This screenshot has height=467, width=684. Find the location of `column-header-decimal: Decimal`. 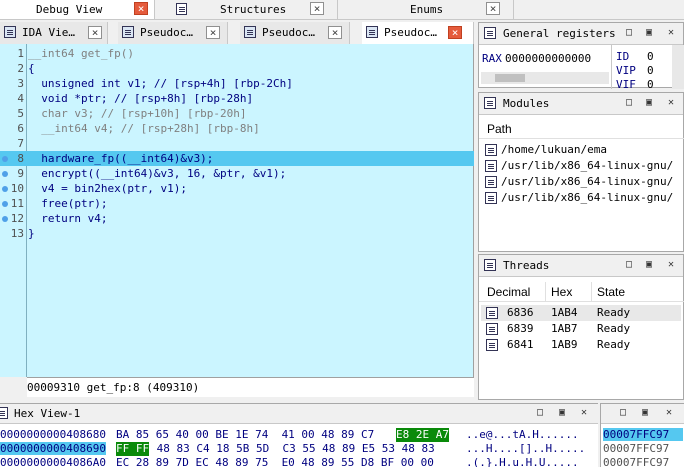

column-header-decimal: Decimal is located at coordinates (508, 292).